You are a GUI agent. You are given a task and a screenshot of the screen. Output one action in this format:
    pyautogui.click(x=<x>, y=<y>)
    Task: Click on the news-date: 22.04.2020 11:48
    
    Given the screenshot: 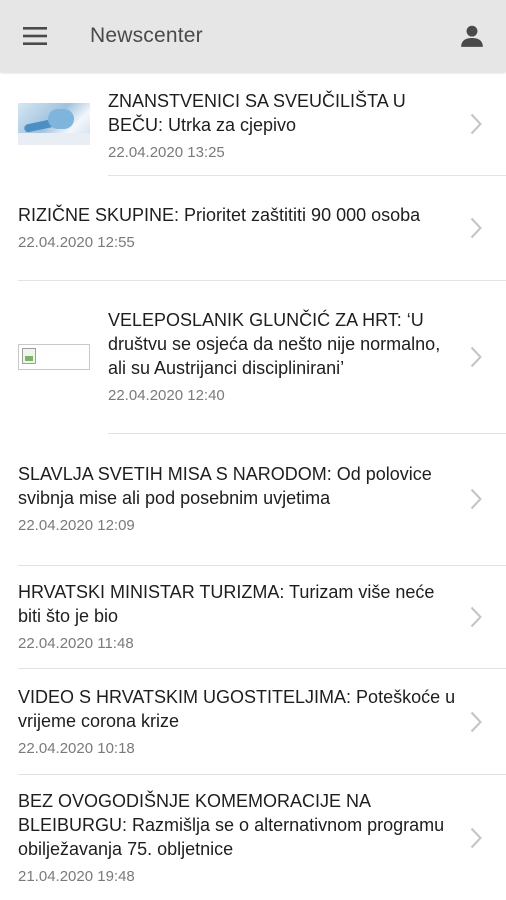 What is the action you would take?
    pyautogui.click(x=76, y=643)
    